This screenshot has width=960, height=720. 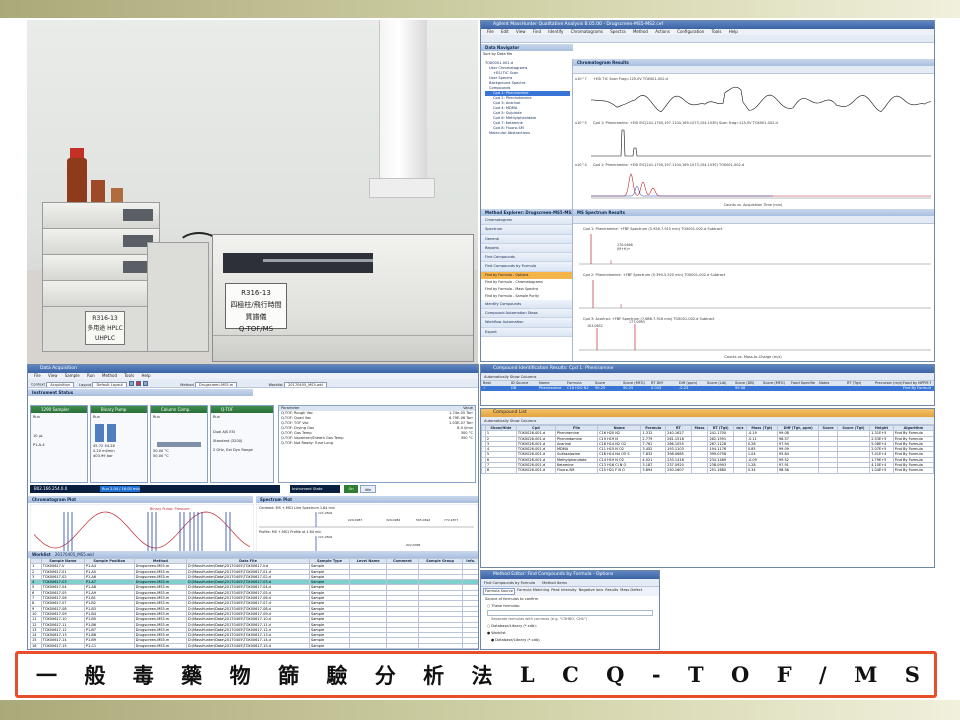 I want to click on caption-char: 篩, so click(x=288, y=675).